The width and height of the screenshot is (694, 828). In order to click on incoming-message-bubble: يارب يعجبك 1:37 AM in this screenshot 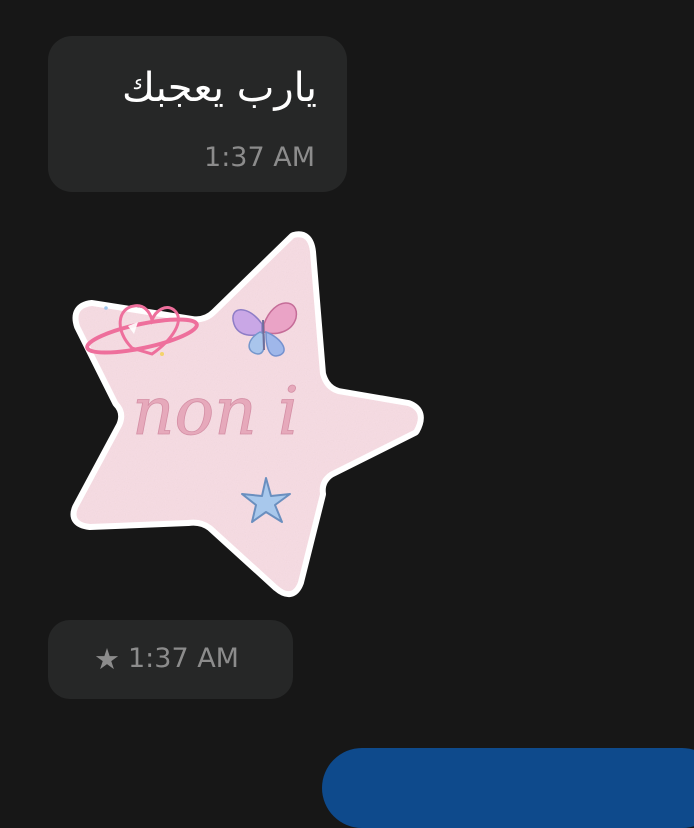, I will do `click(197, 114)`.